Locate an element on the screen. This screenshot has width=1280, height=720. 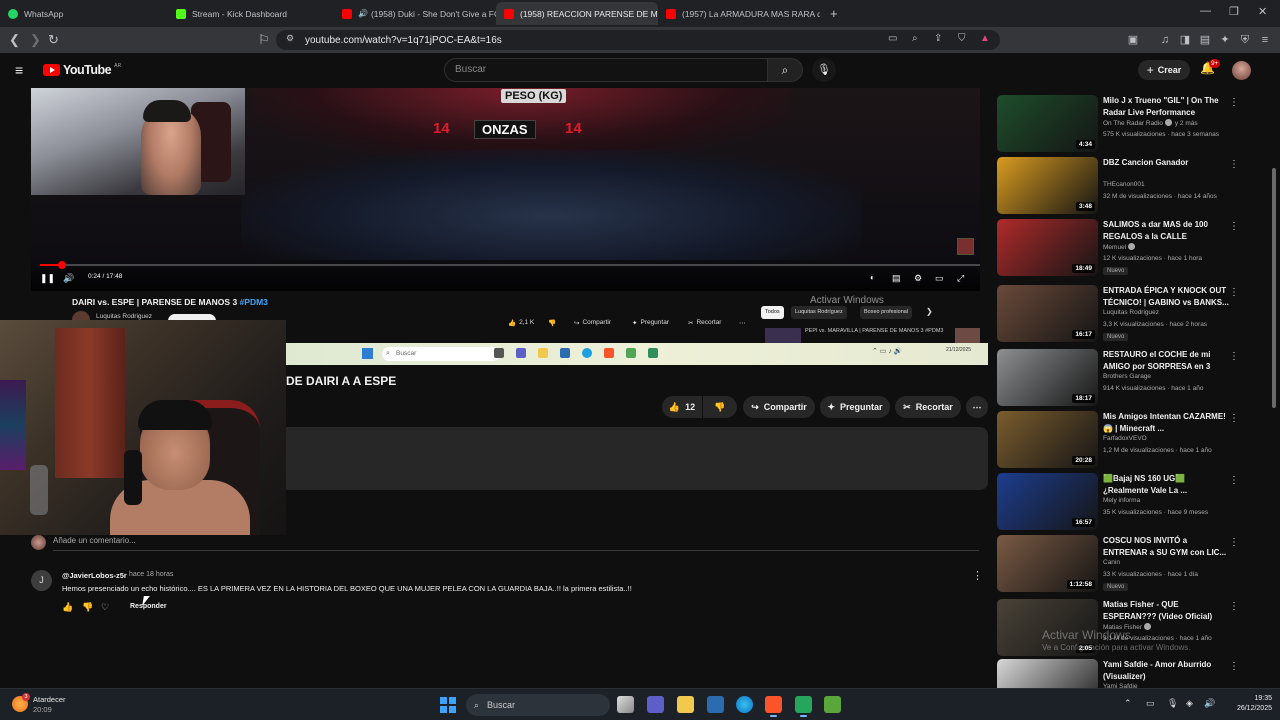
store-icon is located at coordinates (715, 704).